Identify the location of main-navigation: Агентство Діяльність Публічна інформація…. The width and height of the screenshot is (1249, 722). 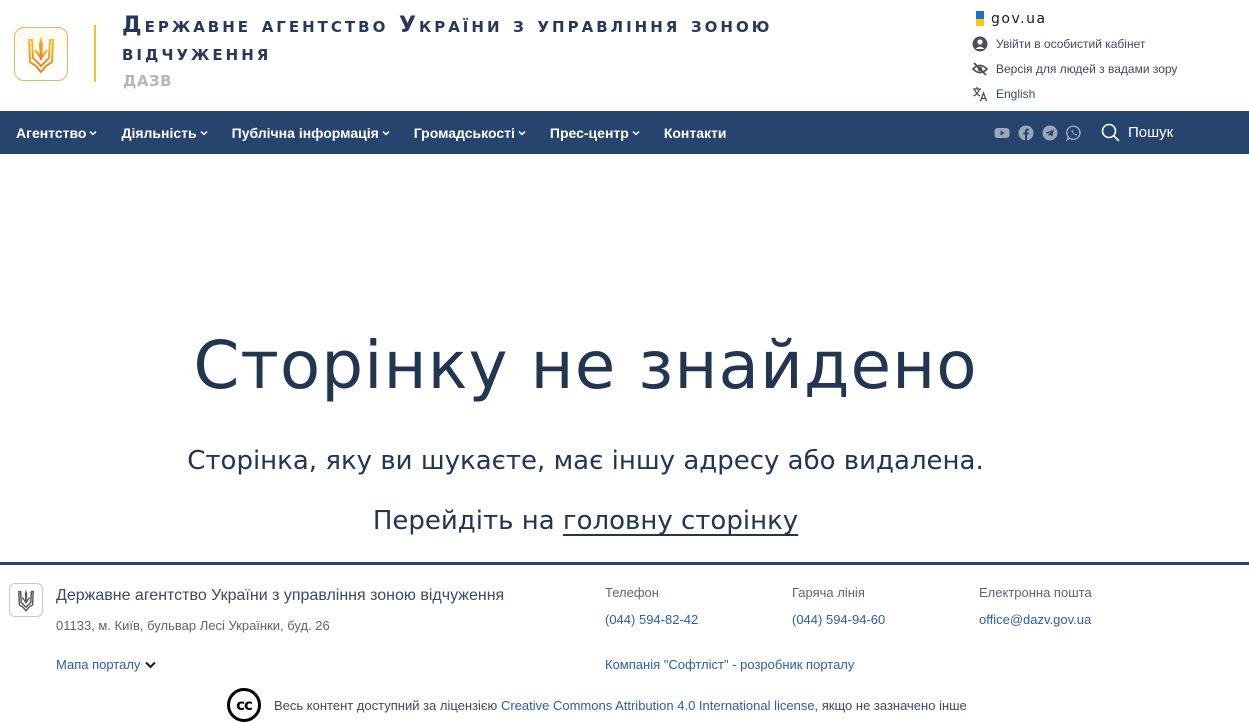
(624, 132).